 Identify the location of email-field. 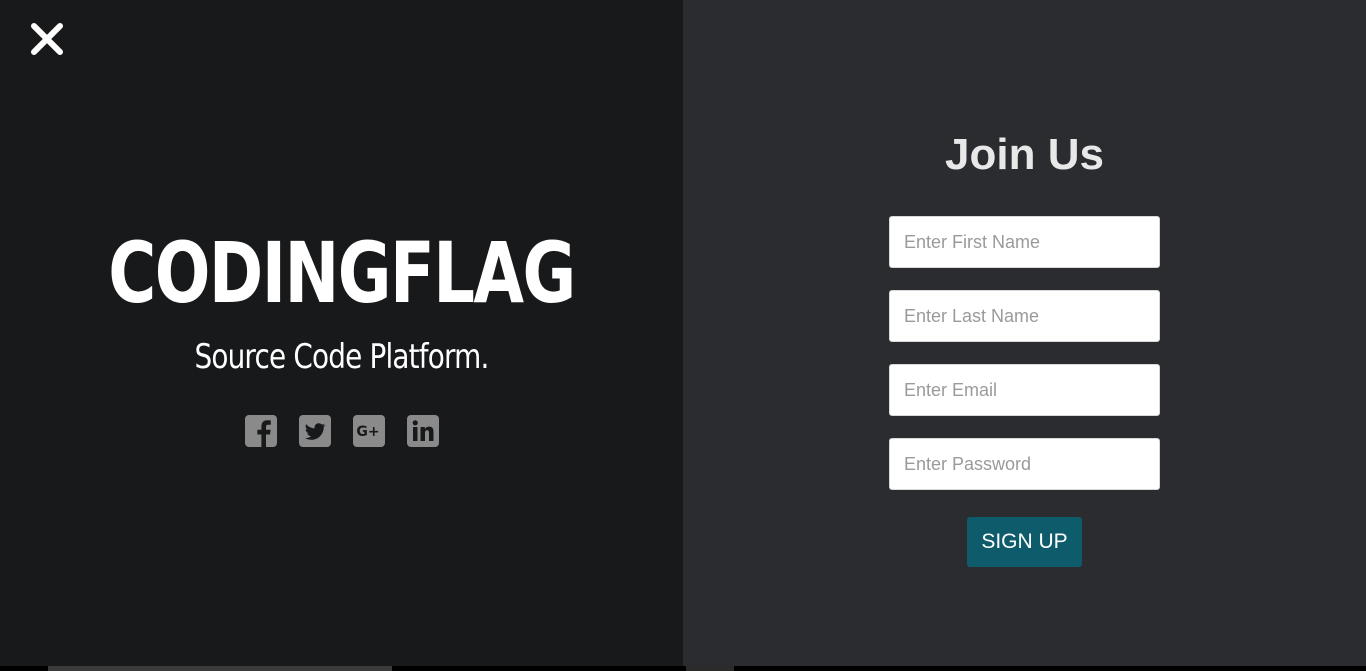
(1024, 390).